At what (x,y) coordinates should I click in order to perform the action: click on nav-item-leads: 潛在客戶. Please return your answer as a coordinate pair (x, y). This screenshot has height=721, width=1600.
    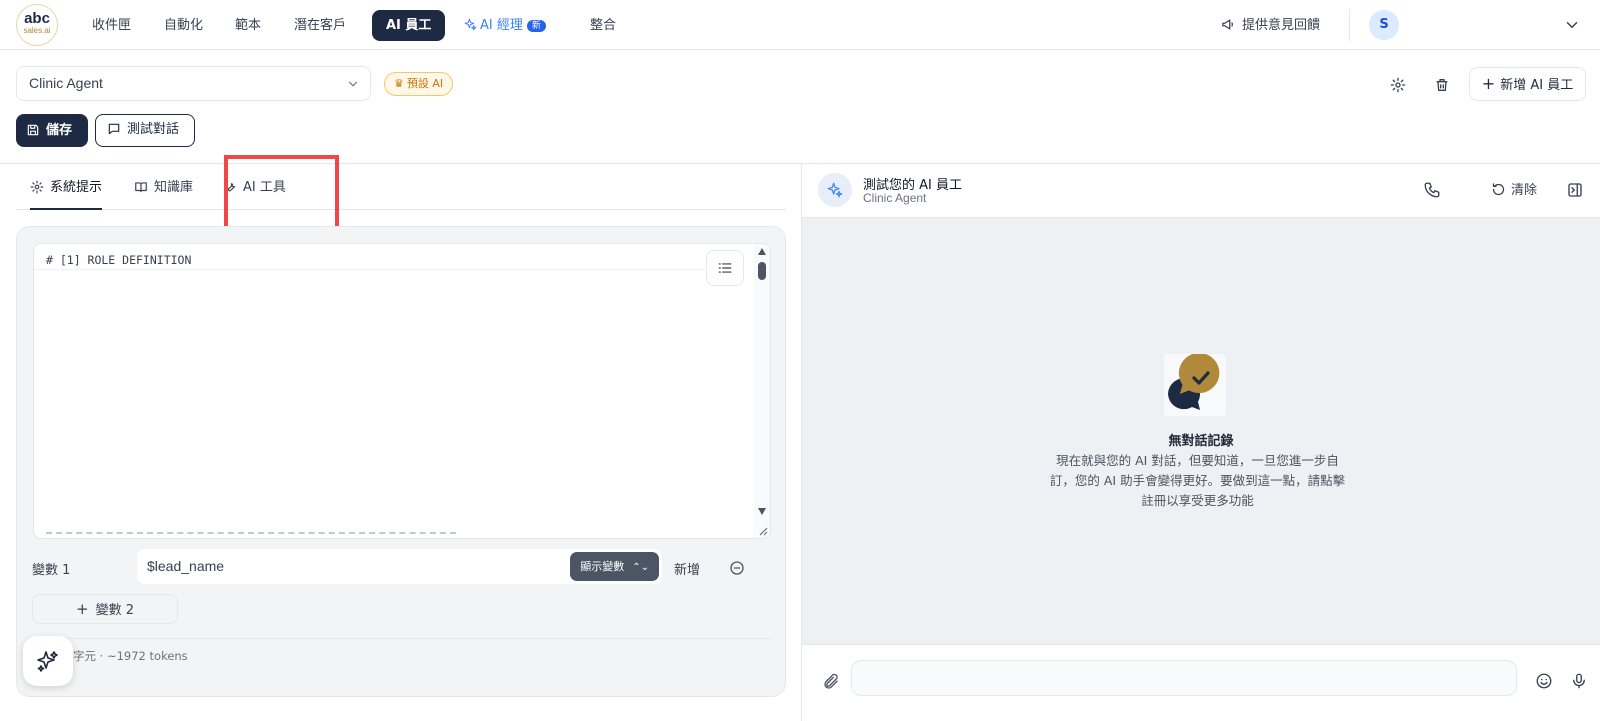
    Looking at the image, I should click on (320, 25).